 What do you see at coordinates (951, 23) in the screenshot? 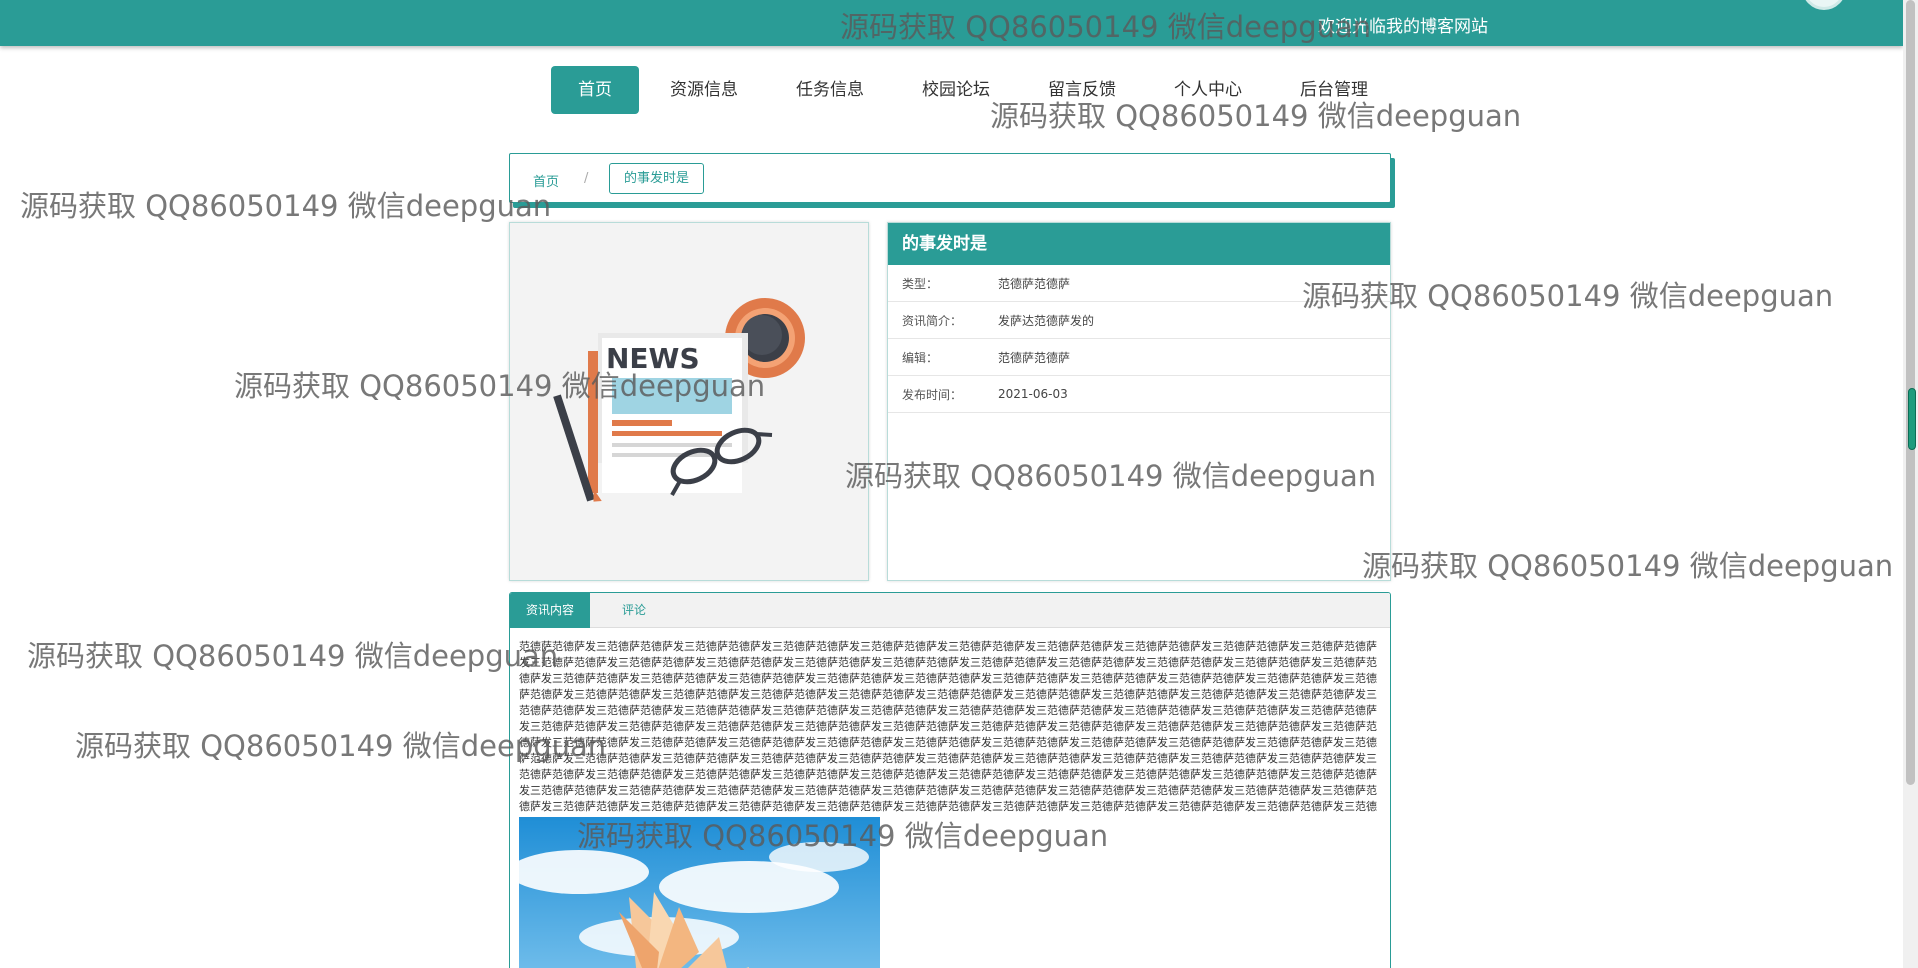
I see `top-bar: 欢迎光临我的博客网站` at bounding box center [951, 23].